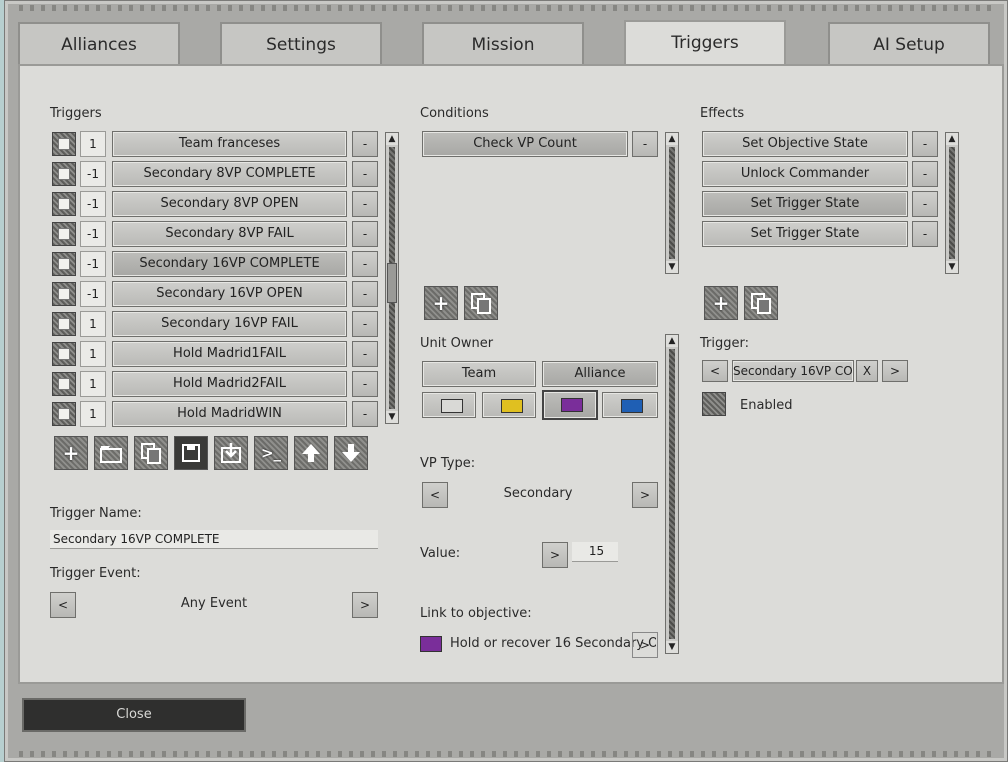  Describe the element at coordinates (301, 43) in the screenshot. I see `tab-settings: Settings` at that location.